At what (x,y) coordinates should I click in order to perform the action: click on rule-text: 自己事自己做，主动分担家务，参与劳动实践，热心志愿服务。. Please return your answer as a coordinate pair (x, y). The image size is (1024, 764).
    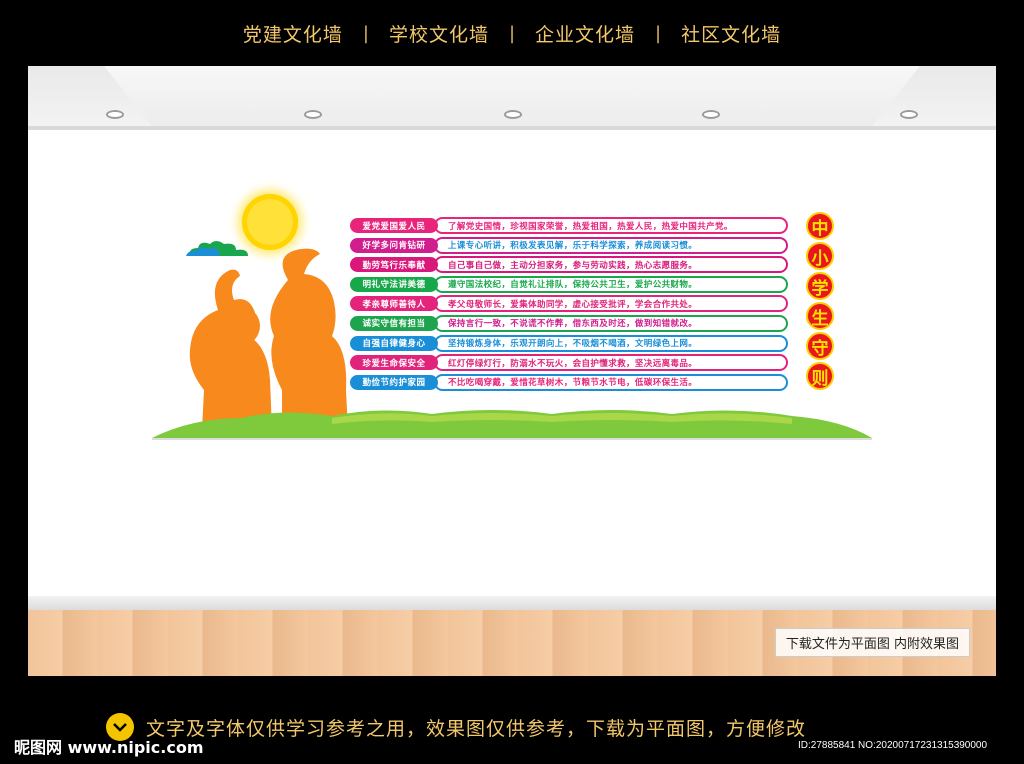
    Looking at the image, I should click on (611, 265).